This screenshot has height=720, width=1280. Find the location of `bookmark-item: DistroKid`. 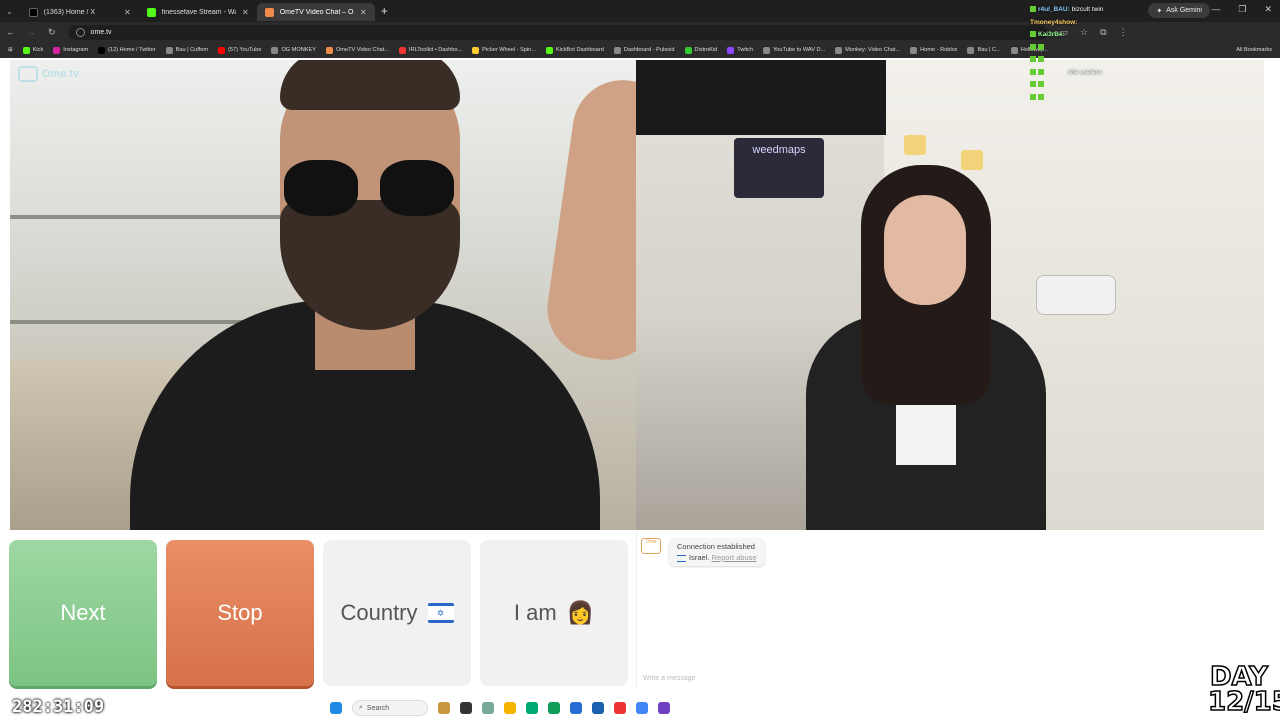

bookmark-item: DistroKid is located at coordinates (700, 50).